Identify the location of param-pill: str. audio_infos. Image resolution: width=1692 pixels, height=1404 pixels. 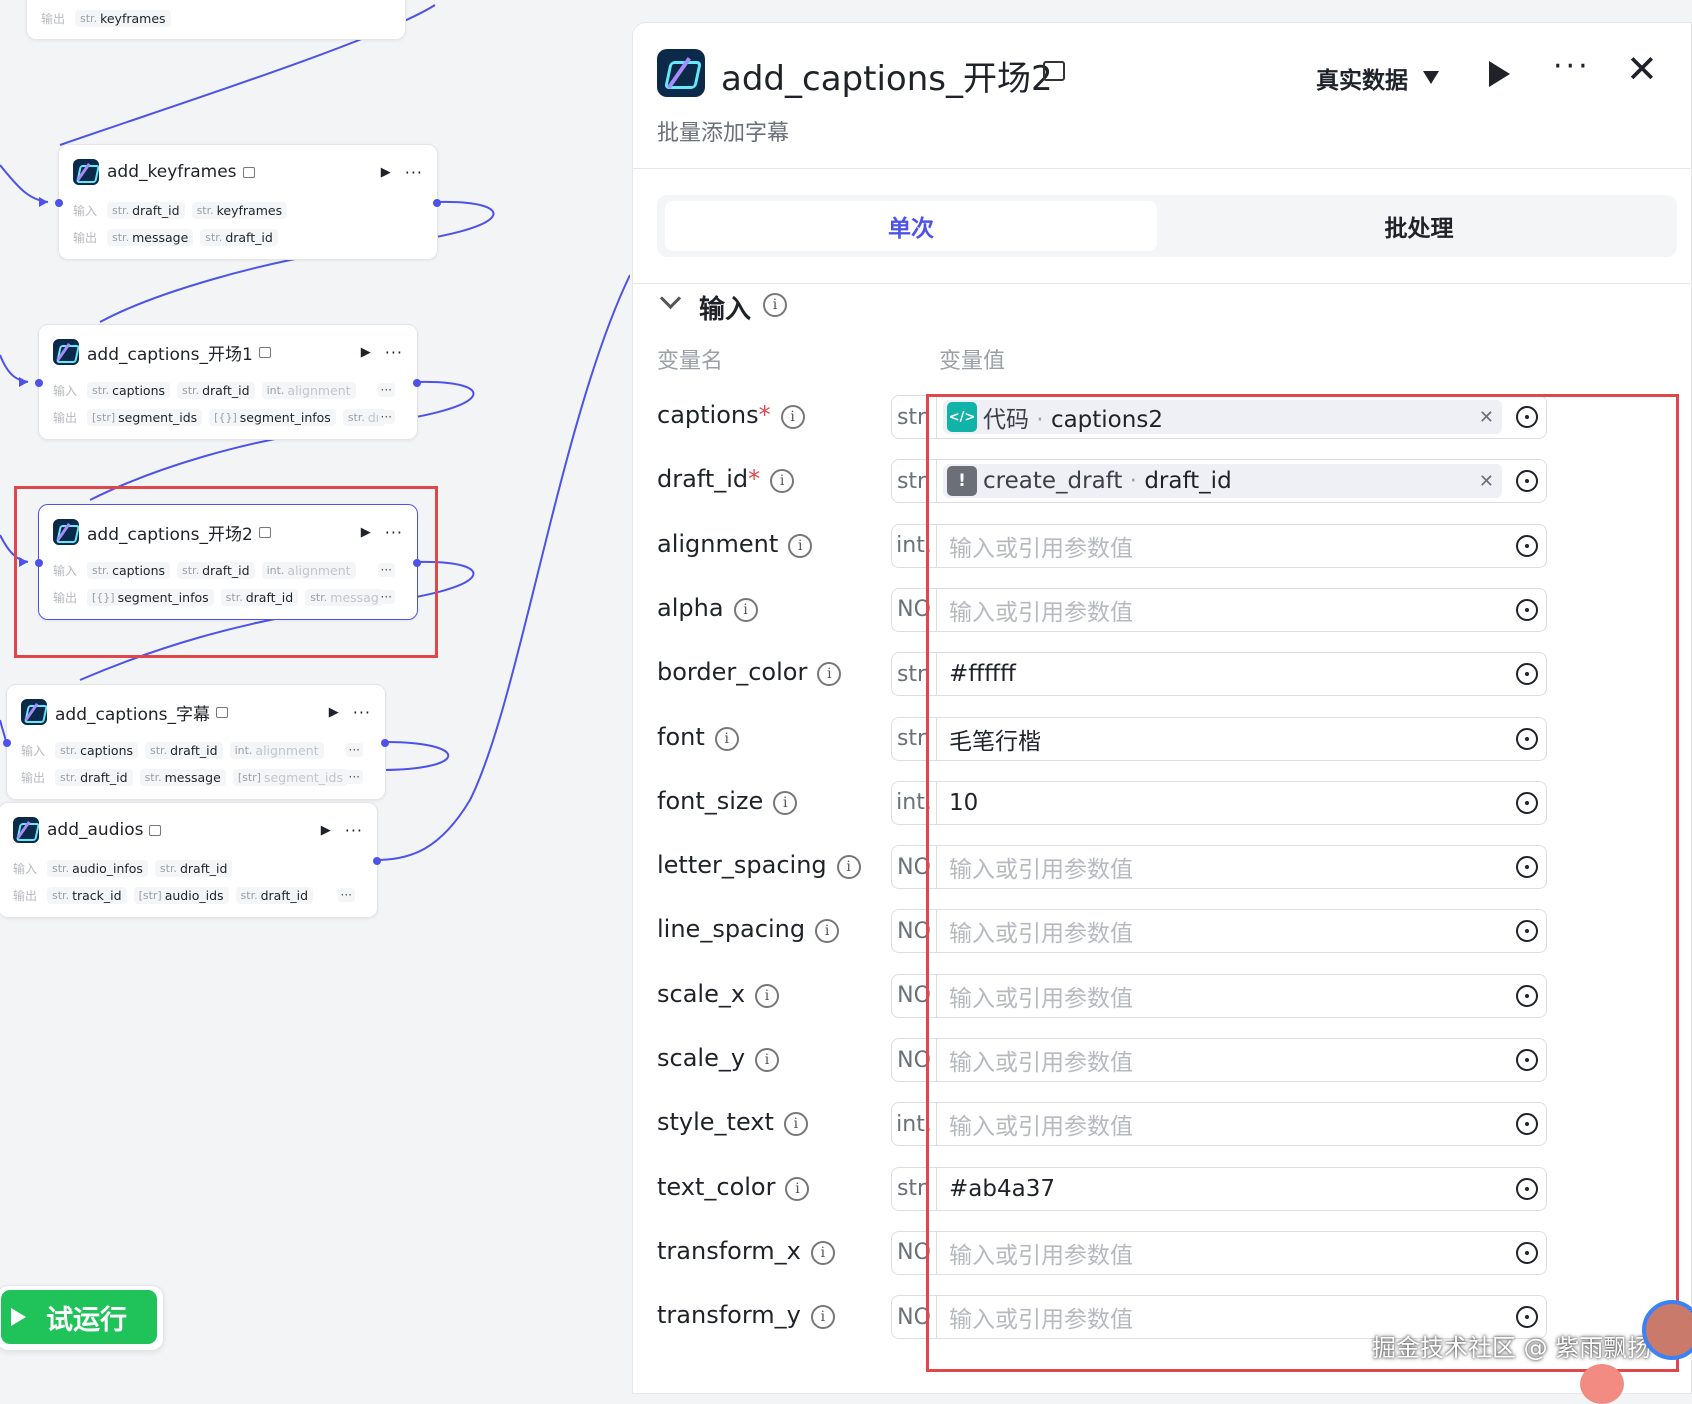
(97, 868).